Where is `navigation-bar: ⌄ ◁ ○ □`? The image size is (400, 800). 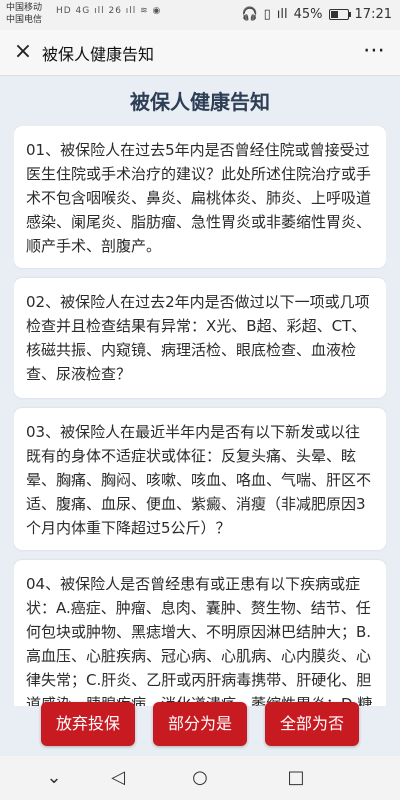 navigation-bar: ⌄ ◁ ○ □ is located at coordinates (200, 778).